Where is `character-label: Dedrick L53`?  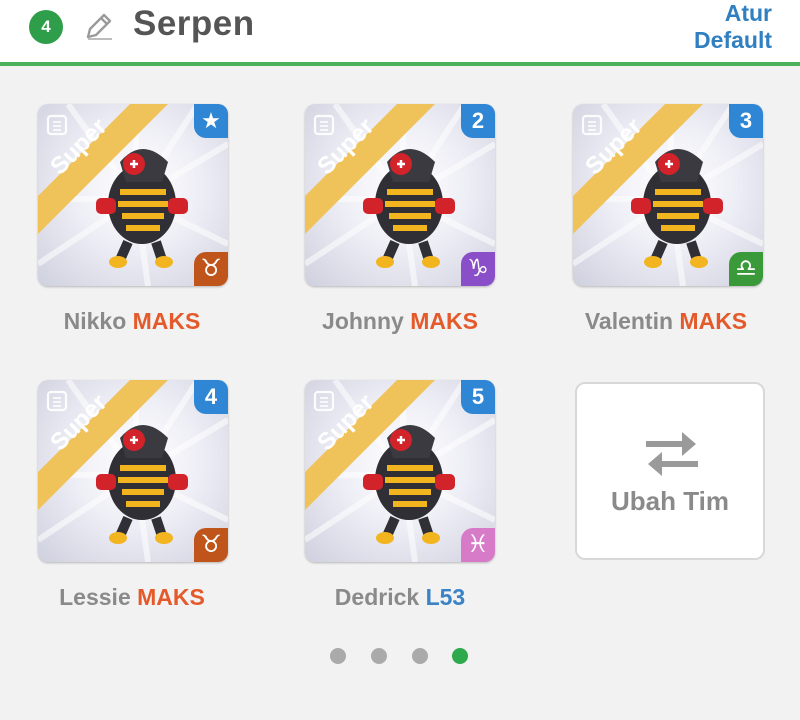 character-label: Dedrick L53 is located at coordinates (400, 597).